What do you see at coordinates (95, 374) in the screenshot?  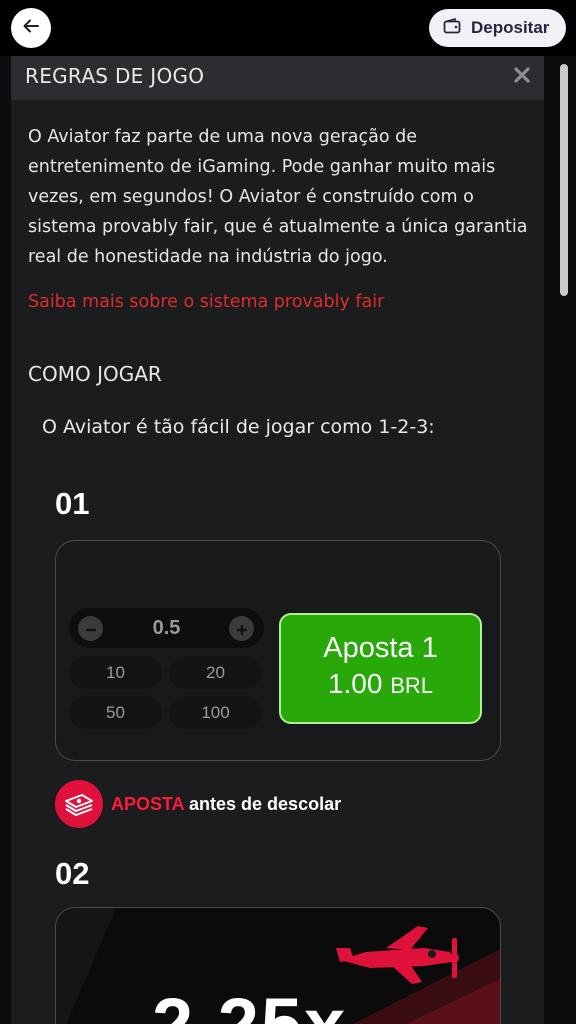 I see `how-to-play-heading: COMO JOGAR` at bounding box center [95, 374].